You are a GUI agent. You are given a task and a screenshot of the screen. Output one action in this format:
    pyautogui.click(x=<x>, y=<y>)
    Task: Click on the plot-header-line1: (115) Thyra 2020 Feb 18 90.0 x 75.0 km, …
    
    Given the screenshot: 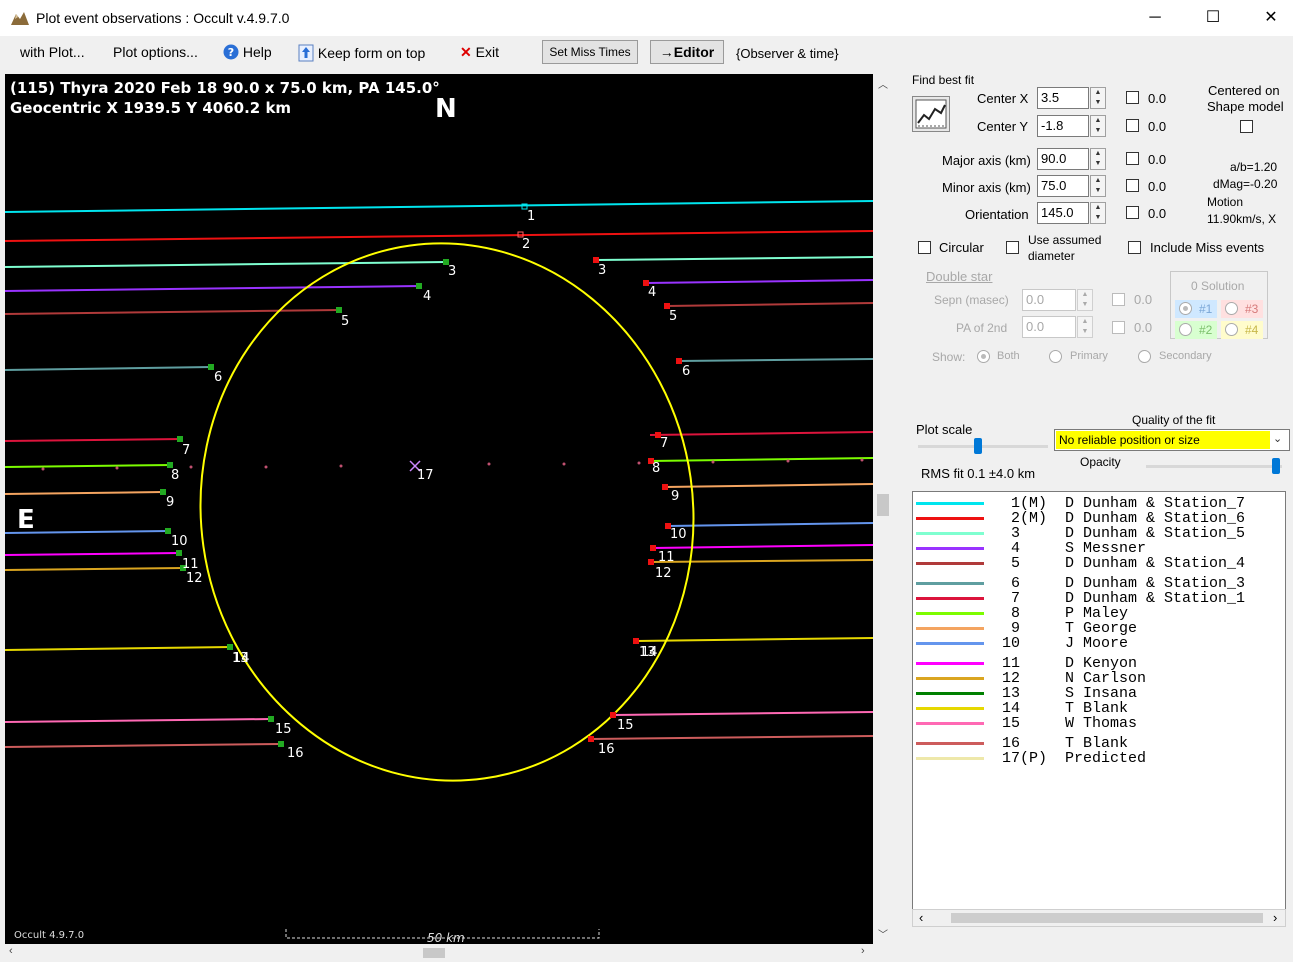 What is the action you would take?
    pyautogui.click(x=225, y=88)
    